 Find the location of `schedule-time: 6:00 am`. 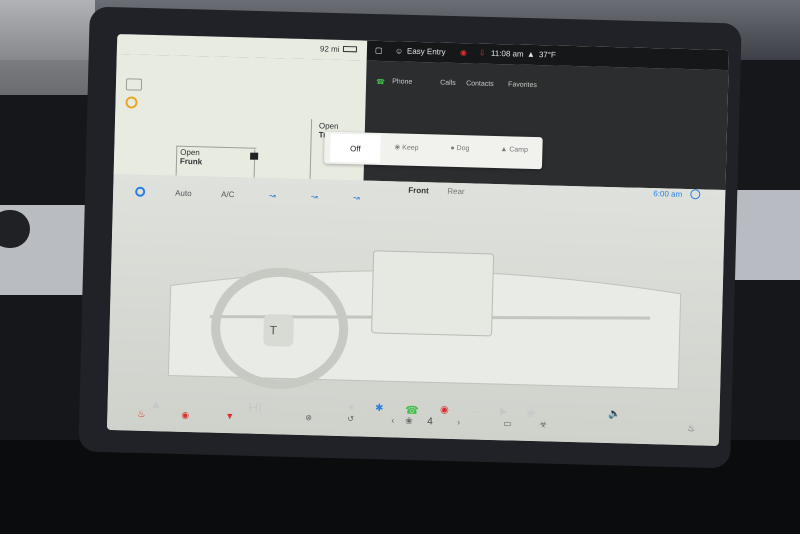

schedule-time: 6:00 am is located at coordinates (667, 194).